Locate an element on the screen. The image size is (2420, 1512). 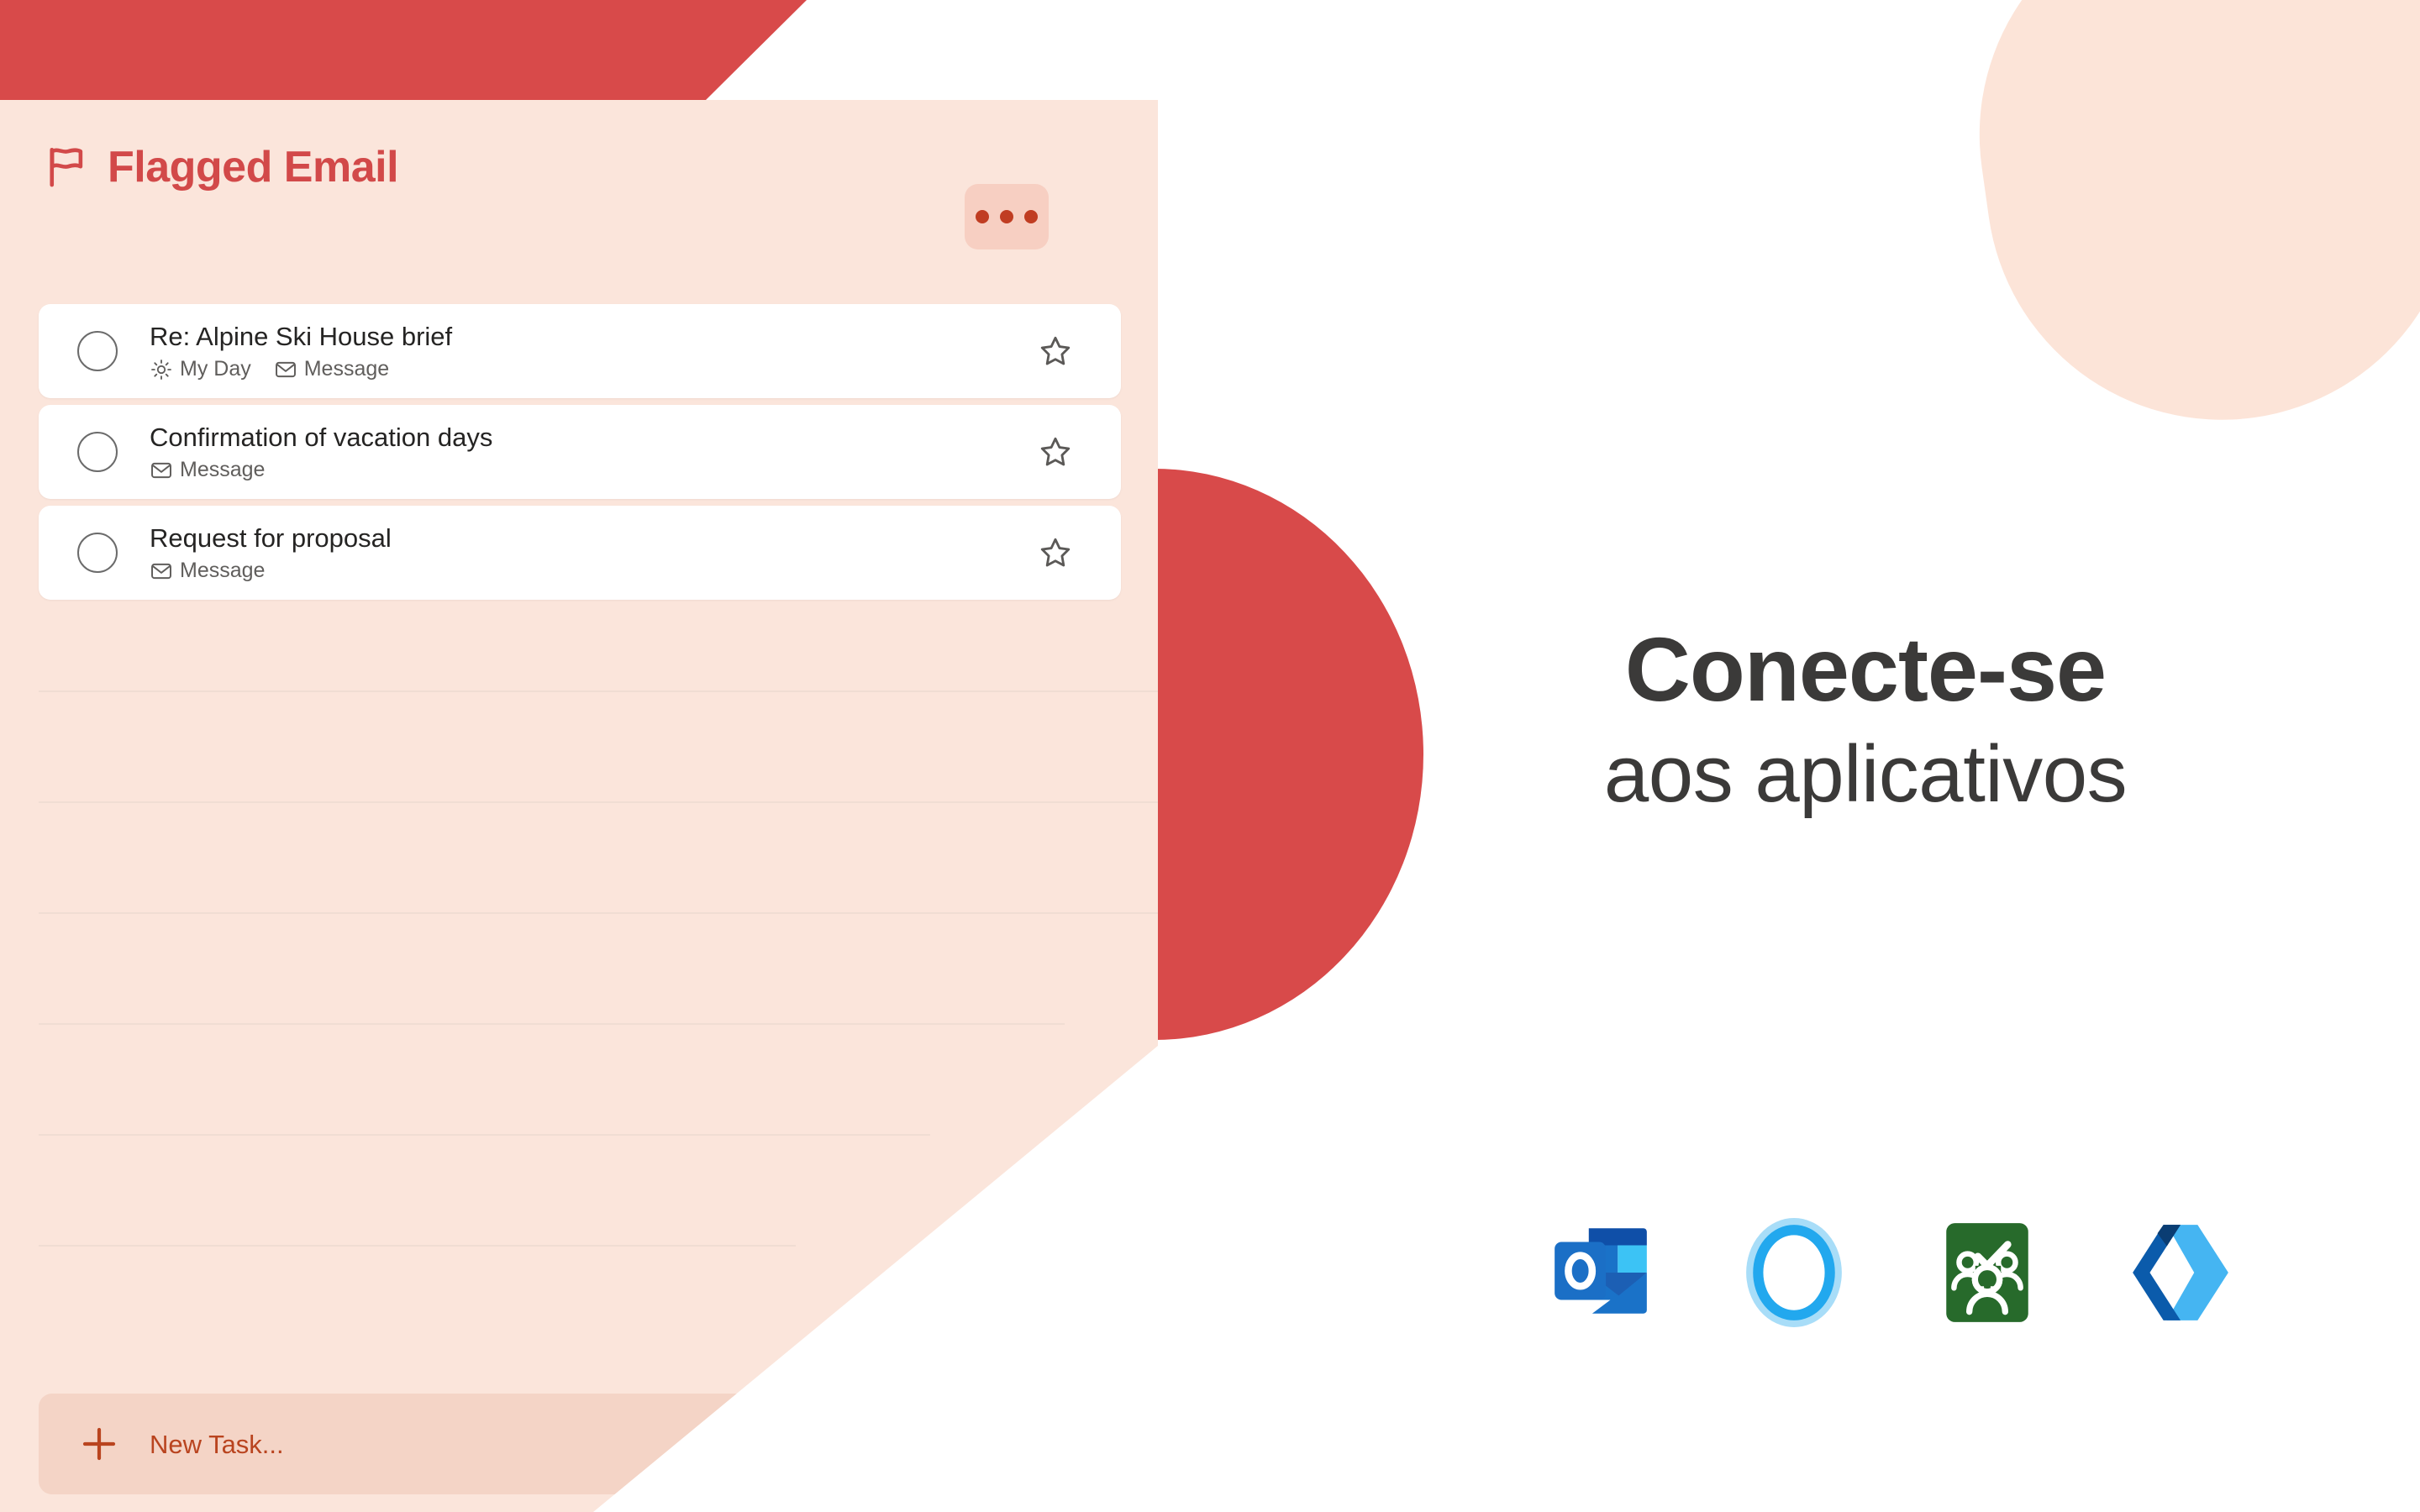
promo-headline: Conecte-se aos aplicativos is located at coordinates (1865, 722).